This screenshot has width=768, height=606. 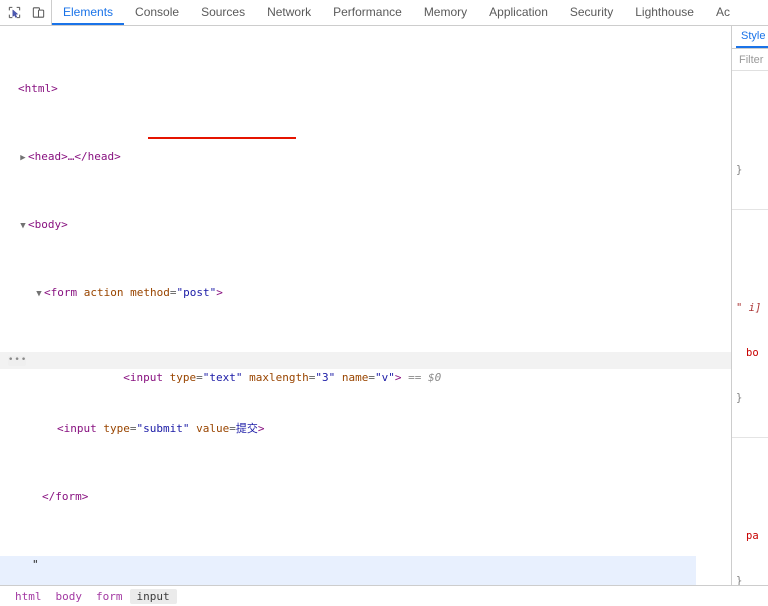 I want to click on node-text: <head>…</head>, so click(x=74, y=156).